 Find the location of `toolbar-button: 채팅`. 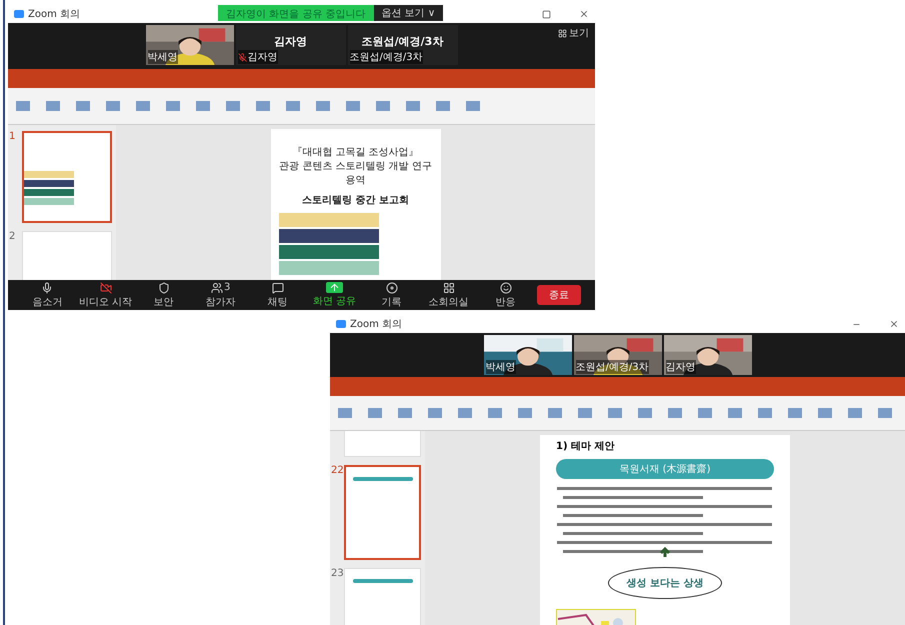

toolbar-button: 채팅 is located at coordinates (278, 295).